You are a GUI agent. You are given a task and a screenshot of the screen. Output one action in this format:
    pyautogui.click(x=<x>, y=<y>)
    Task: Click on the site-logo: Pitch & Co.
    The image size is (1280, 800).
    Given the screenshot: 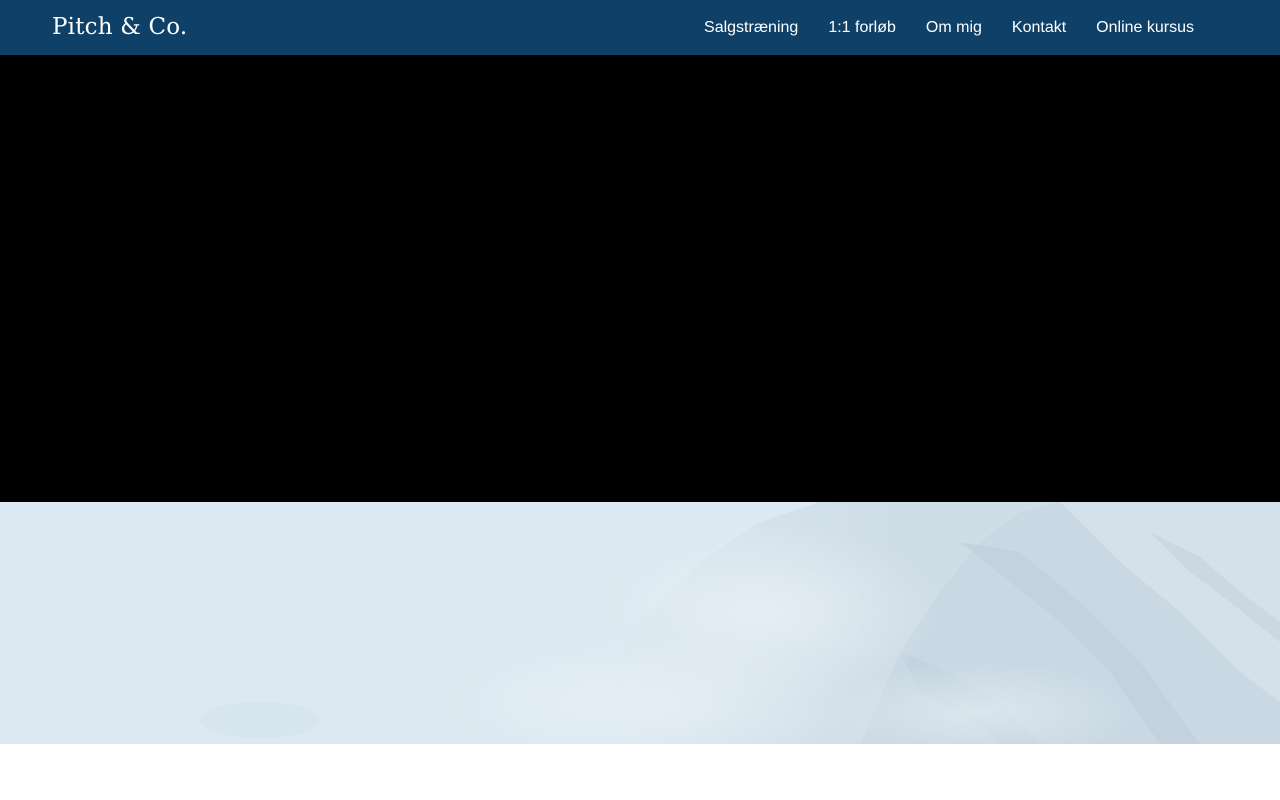 What is the action you would take?
    pyautogui.click(x=119, y=27)
    